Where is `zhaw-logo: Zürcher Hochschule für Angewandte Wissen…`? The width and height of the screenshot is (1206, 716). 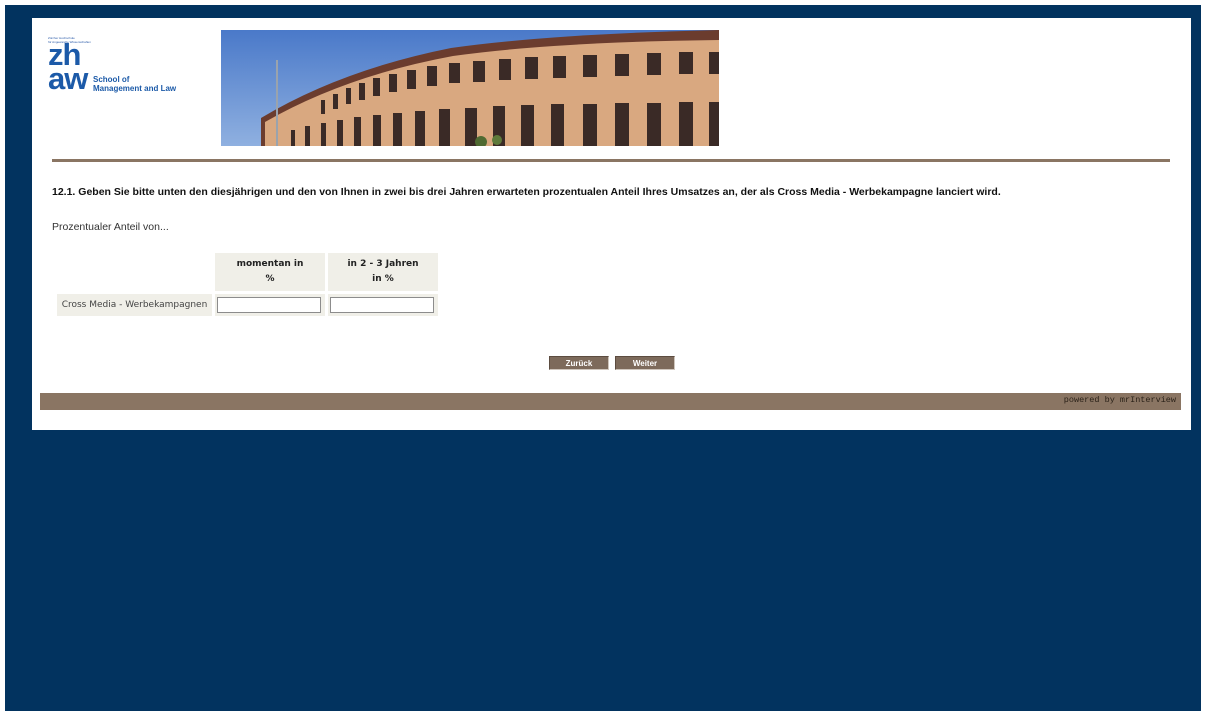 zhaw-logo: Zürcher Hochschule für Angewandte Wissen… is located at coordinates (131, 71).